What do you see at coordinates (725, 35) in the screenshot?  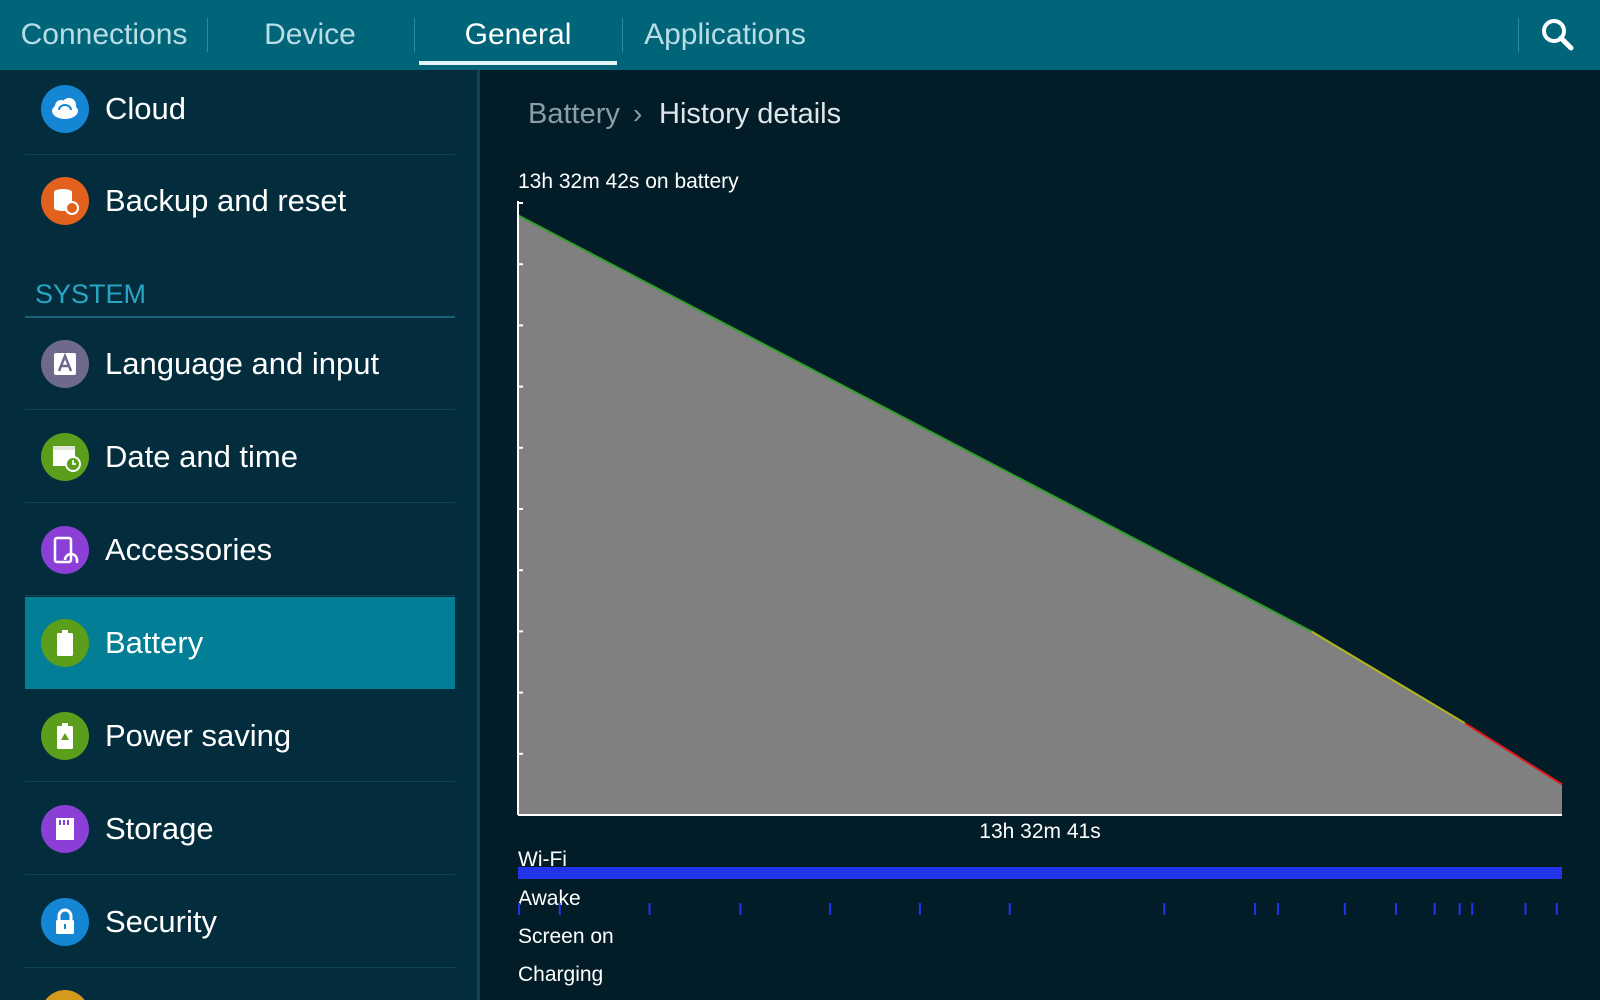 I see `tab-applications: Applications` at bounding box center [725, 35].